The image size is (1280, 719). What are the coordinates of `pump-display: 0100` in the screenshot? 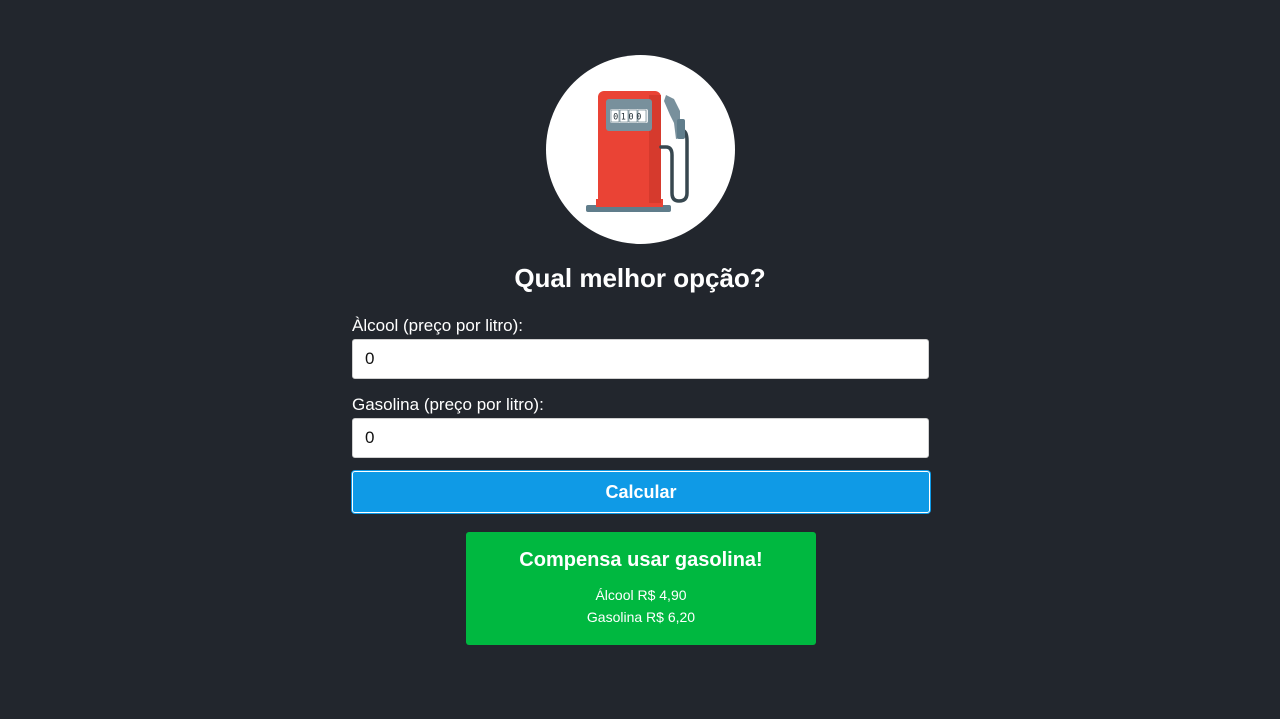 It's located at (628, 116).